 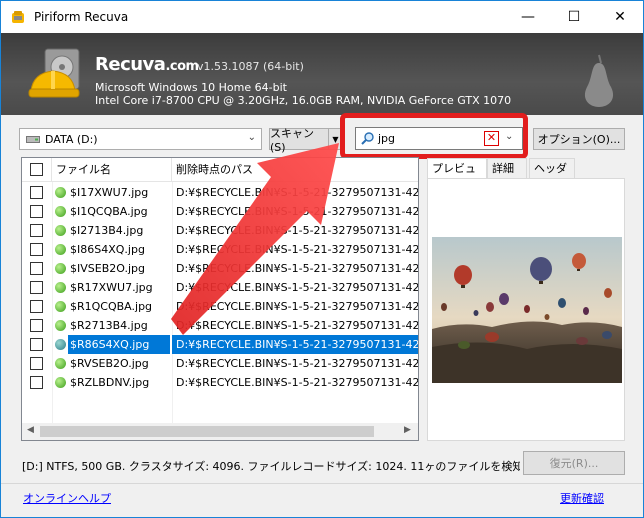 What do you see at coordinates (33, 139) in the screenshot?
I see `drive-icon` at bounding box center [33, 139].